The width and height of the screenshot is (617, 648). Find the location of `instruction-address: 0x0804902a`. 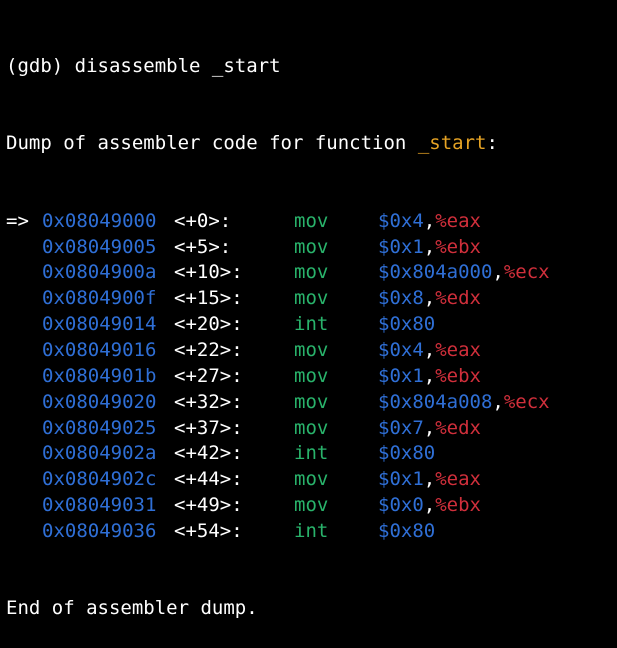

instruction-address: 0x0804902a is located at coordinates (99, 453).